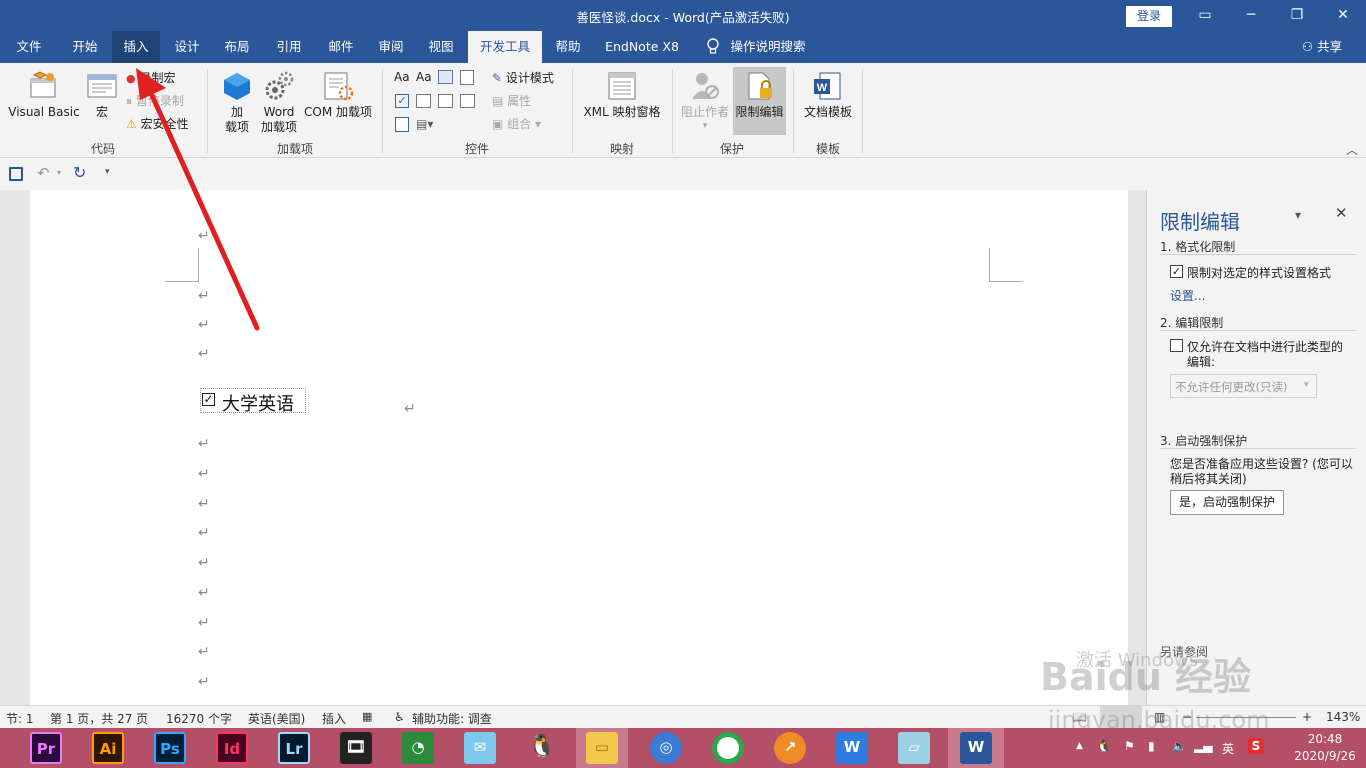 This screenshot has width=1366, height=768. Describe the element at coordinates (20, 718) in the screenshot. I see `section-indicator: 节: 1` at that location.